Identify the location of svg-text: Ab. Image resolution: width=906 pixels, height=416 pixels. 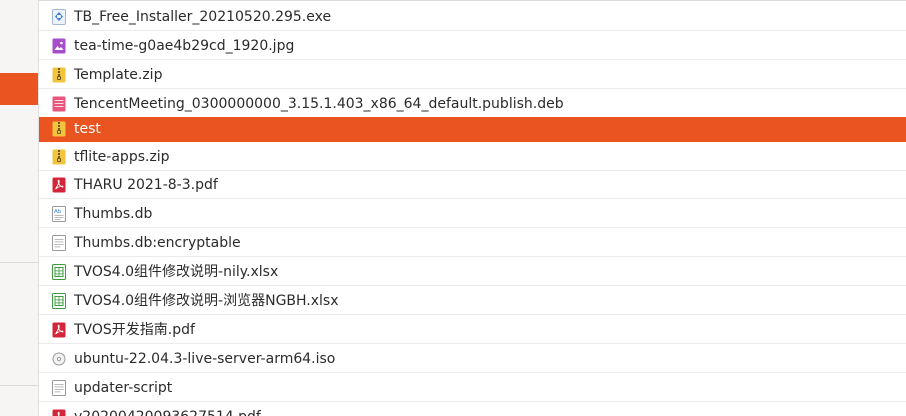
(58, 212).